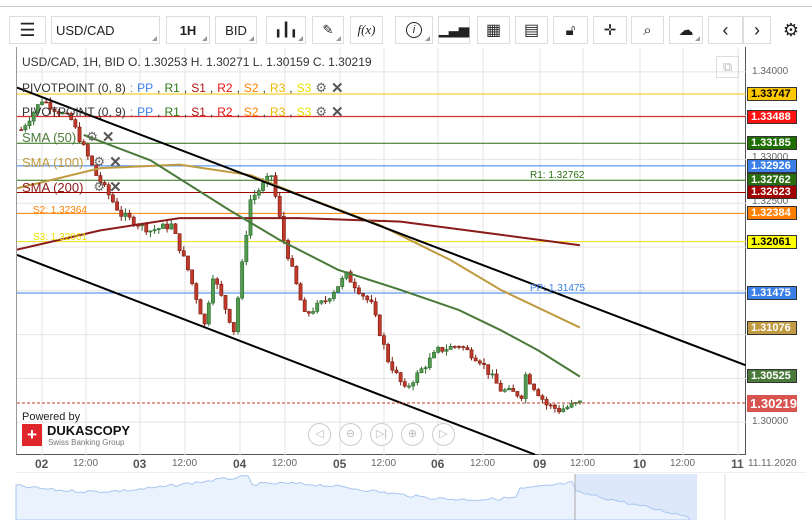 The image size is (812, 520). I want to click on time-label: 12:00, so click(583, 463).